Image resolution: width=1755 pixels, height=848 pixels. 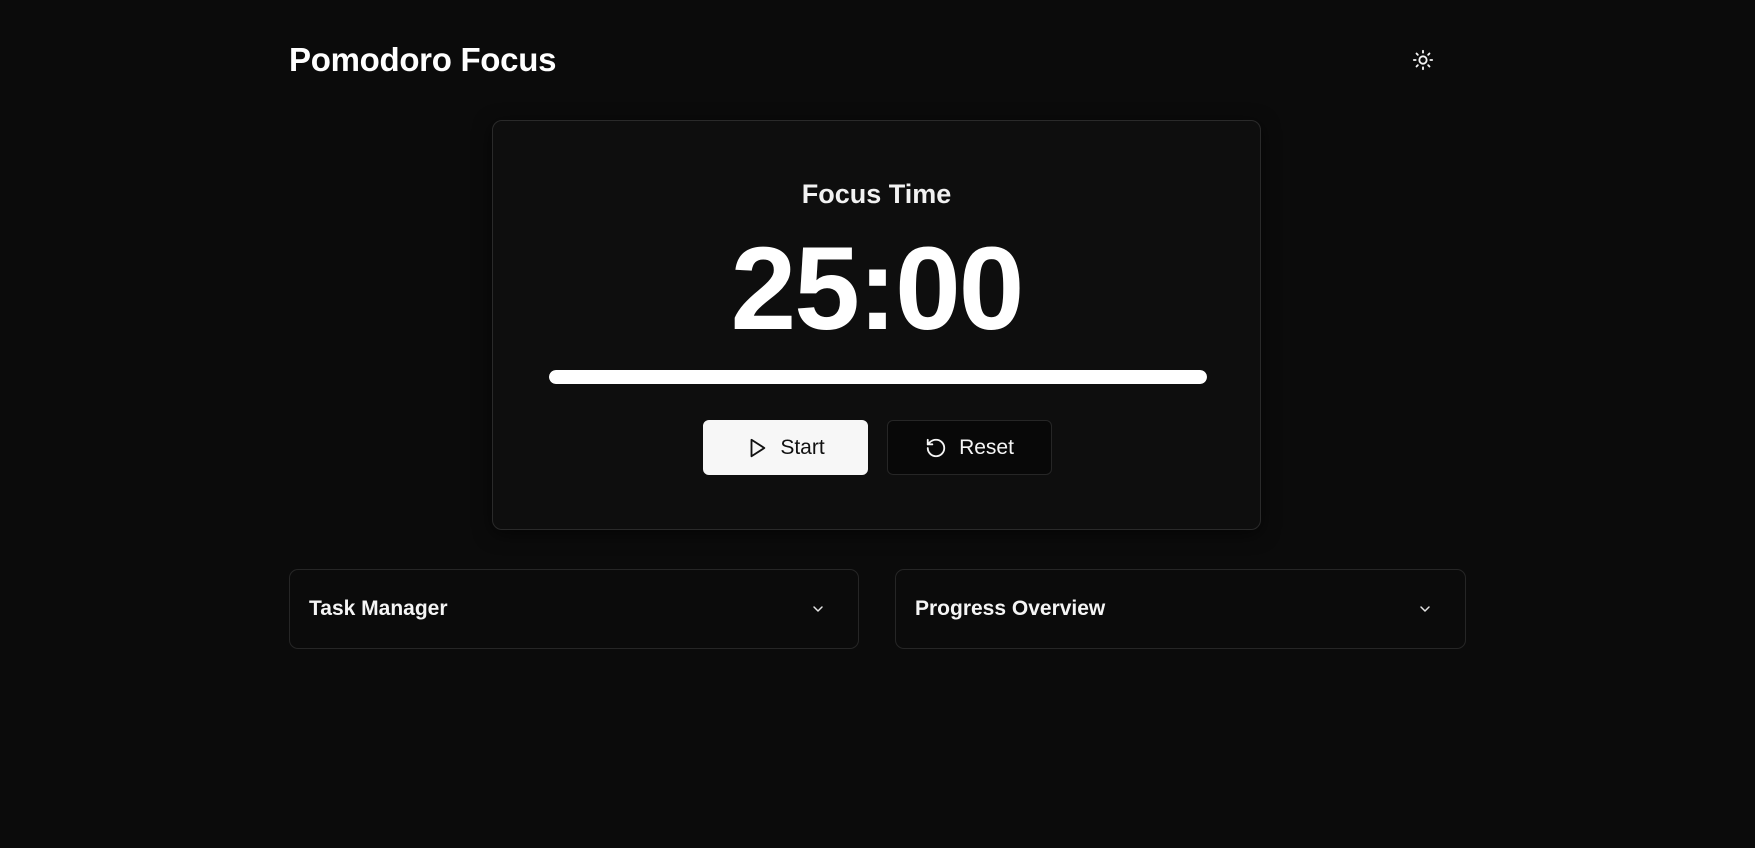 I want to click on rotate-ccw-icon, so click(x=936, y=448).